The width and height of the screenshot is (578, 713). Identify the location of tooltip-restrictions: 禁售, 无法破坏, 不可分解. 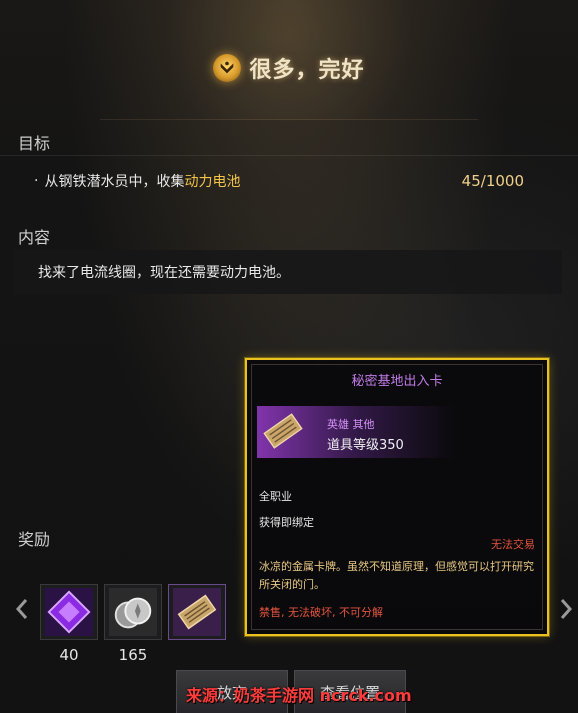
(321, 612).